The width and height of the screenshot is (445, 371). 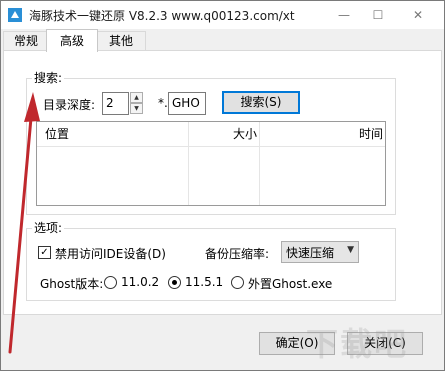 What do you see at coordinates (69, 105) in the screenshot?
I see `directory-depth-label: 目录深度:` at bounding box center [69, 105].